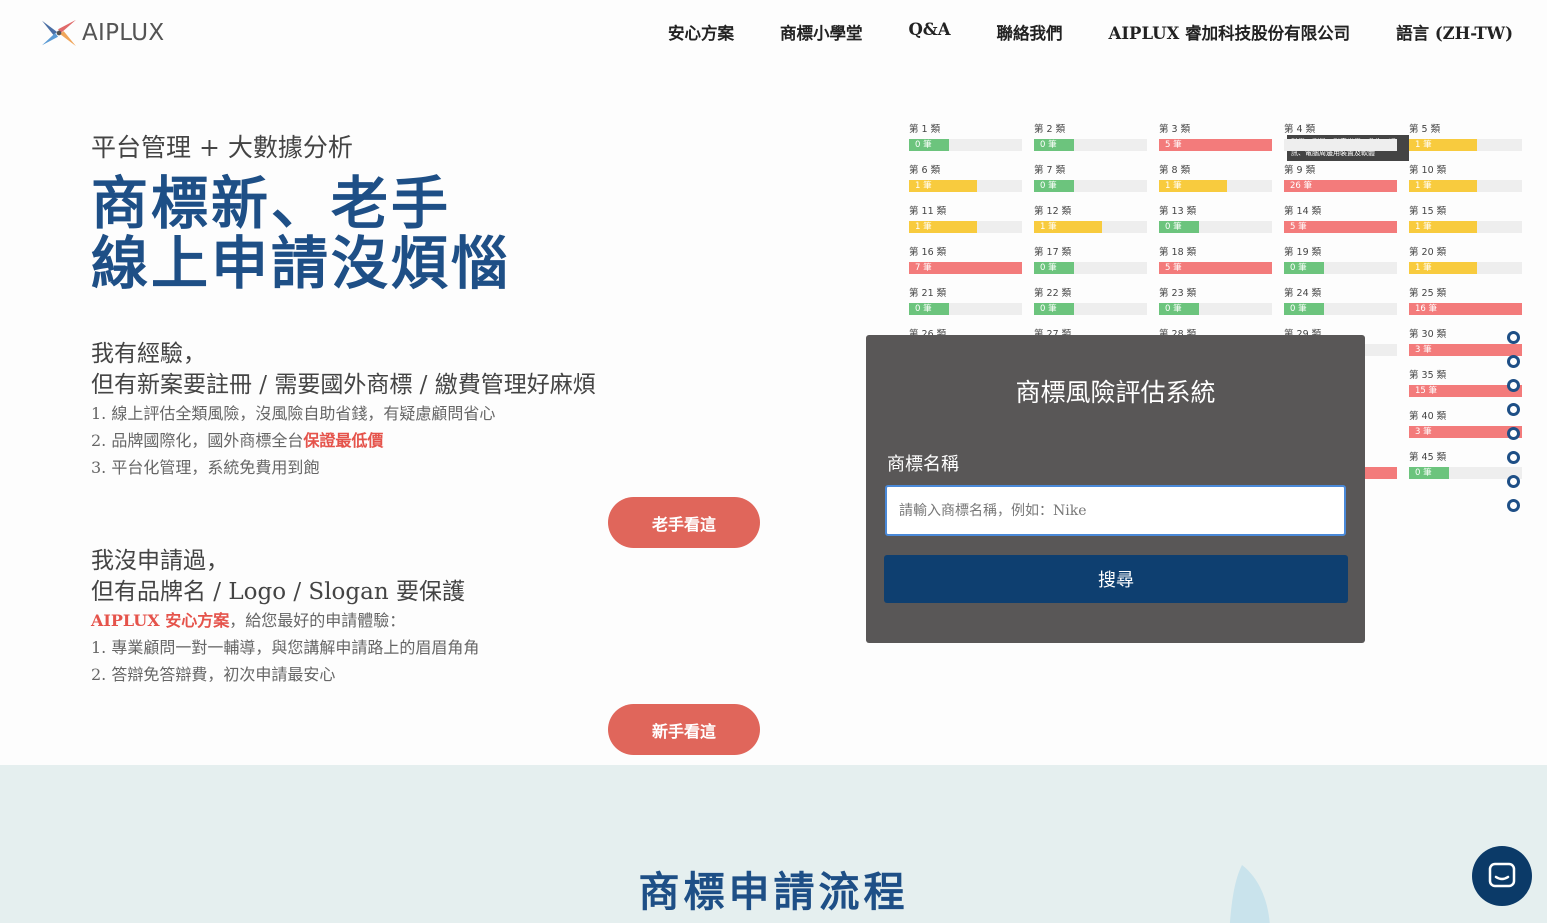 This screenshot has height=923, width=1547. I want to click on nav-plan: 安心方案, so click(701, 32).